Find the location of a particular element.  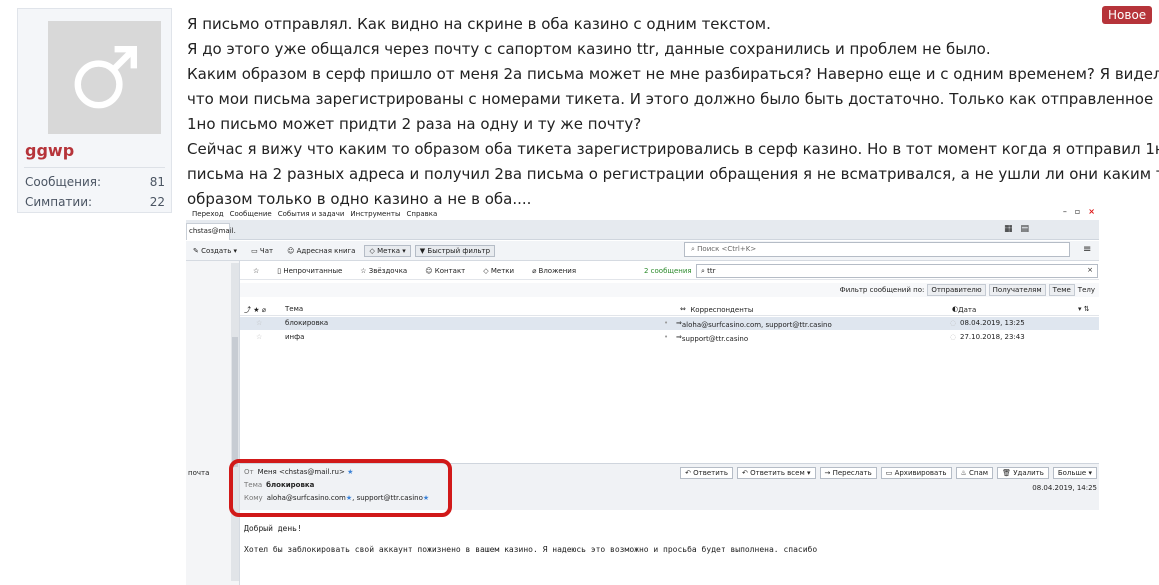

window-controls: – ▫ × is located at coordinates (1081, 211).